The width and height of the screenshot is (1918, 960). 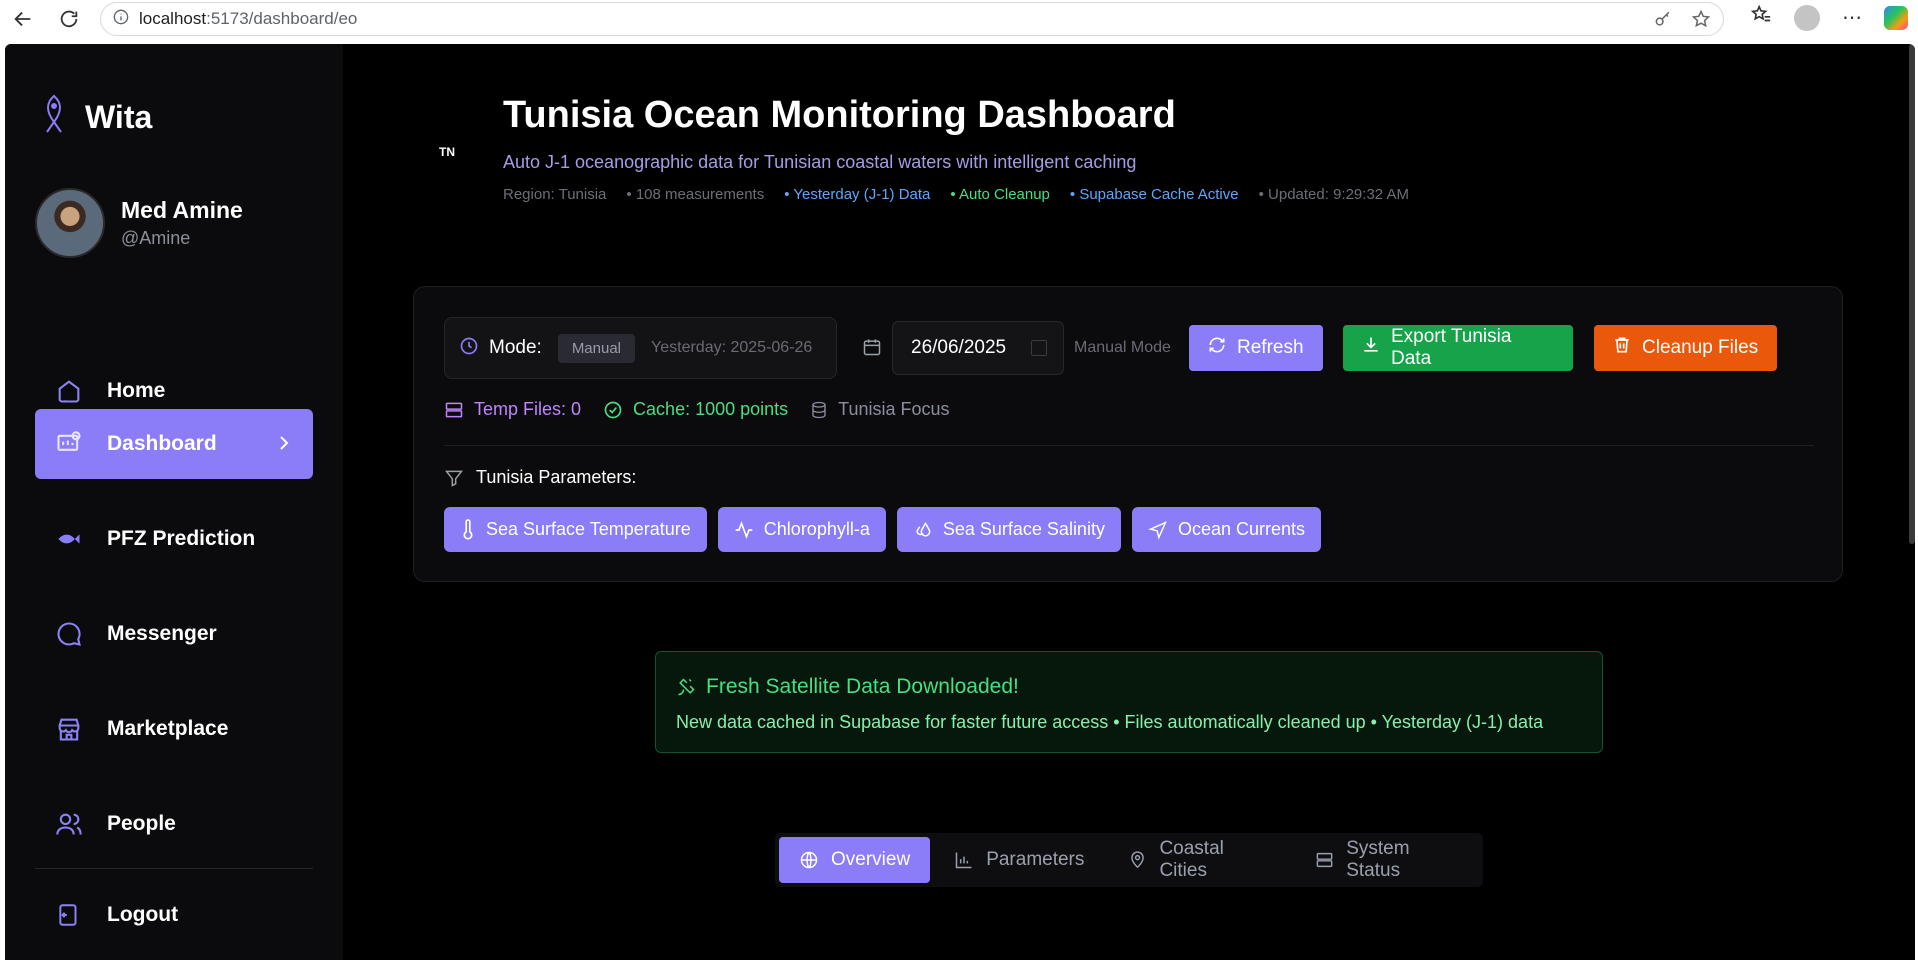 I want to click on filter-icon, so click(x=454, y=478).